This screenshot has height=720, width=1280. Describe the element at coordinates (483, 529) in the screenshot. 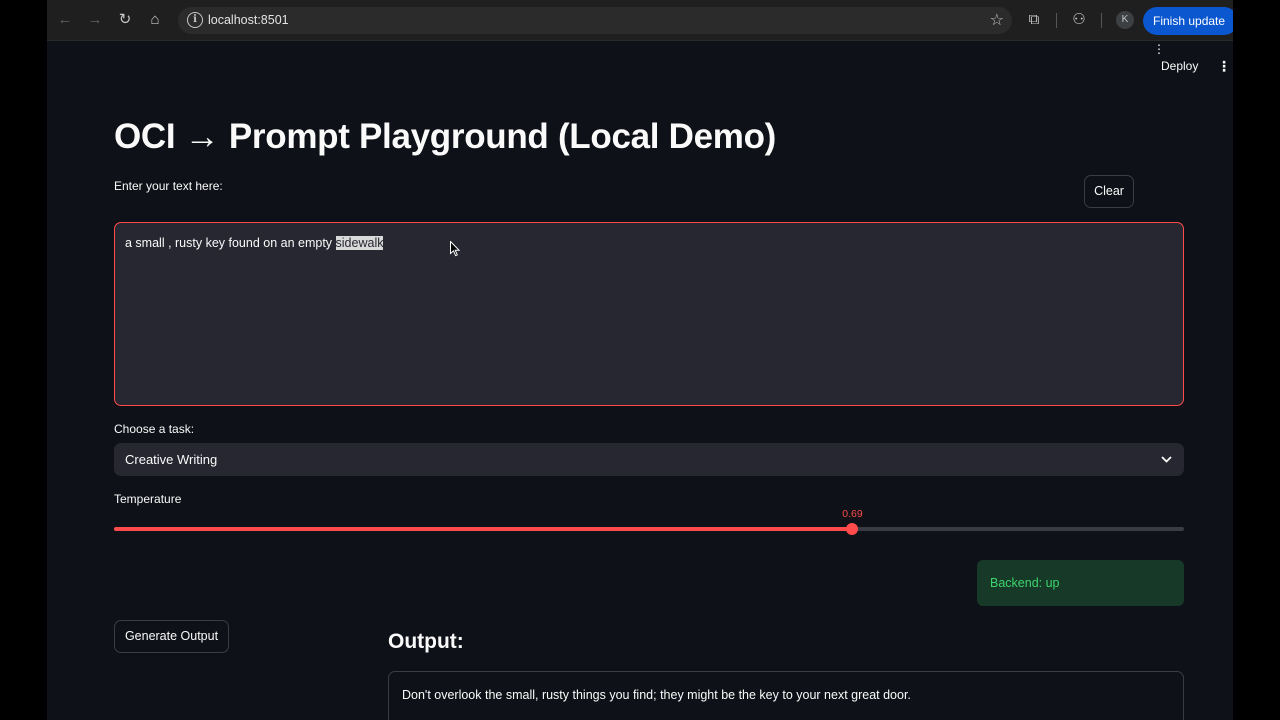

I see `slider-fill` at that location.